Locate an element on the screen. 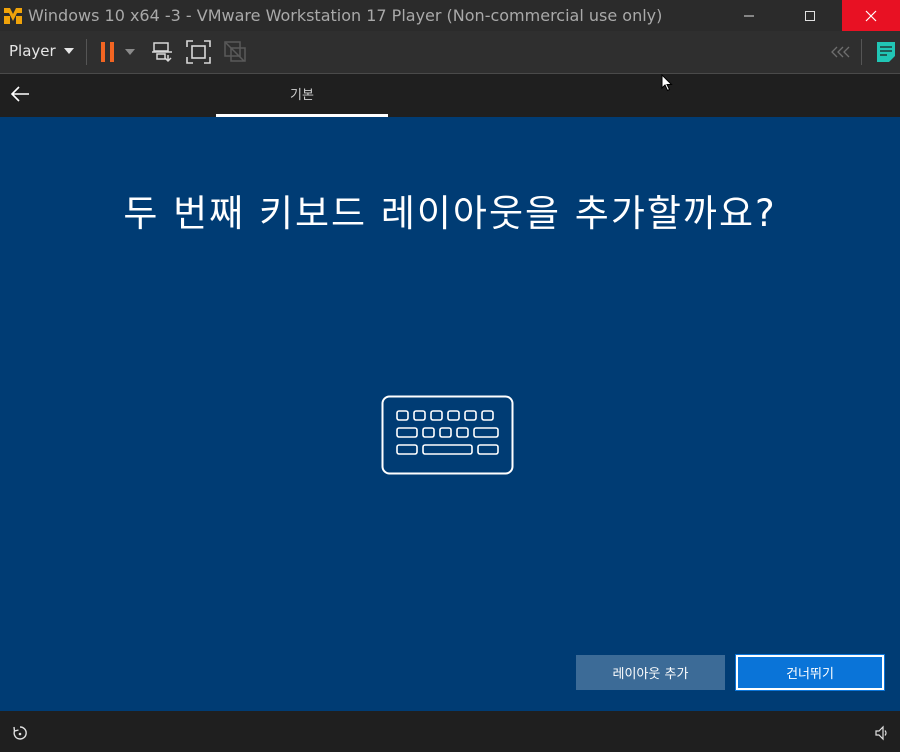 Image resolution: width=900 pixels, height=752 pixels. speaker-icon is located at coordinates (882, 733).